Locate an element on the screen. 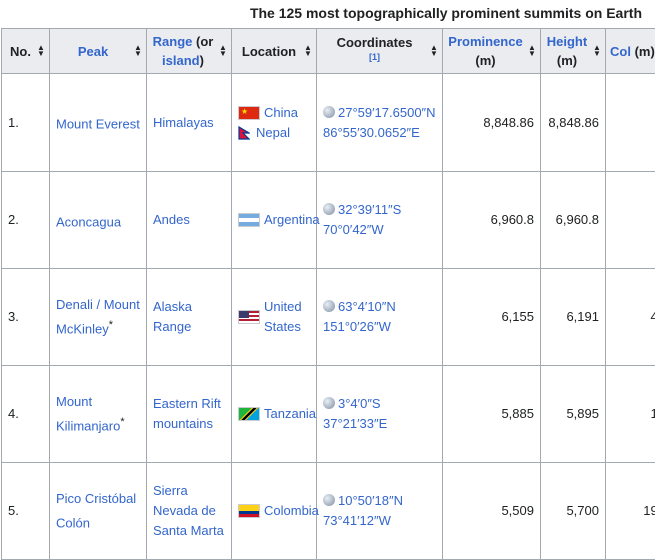  location-entry: Argentina is located at coordinates (274, 220).